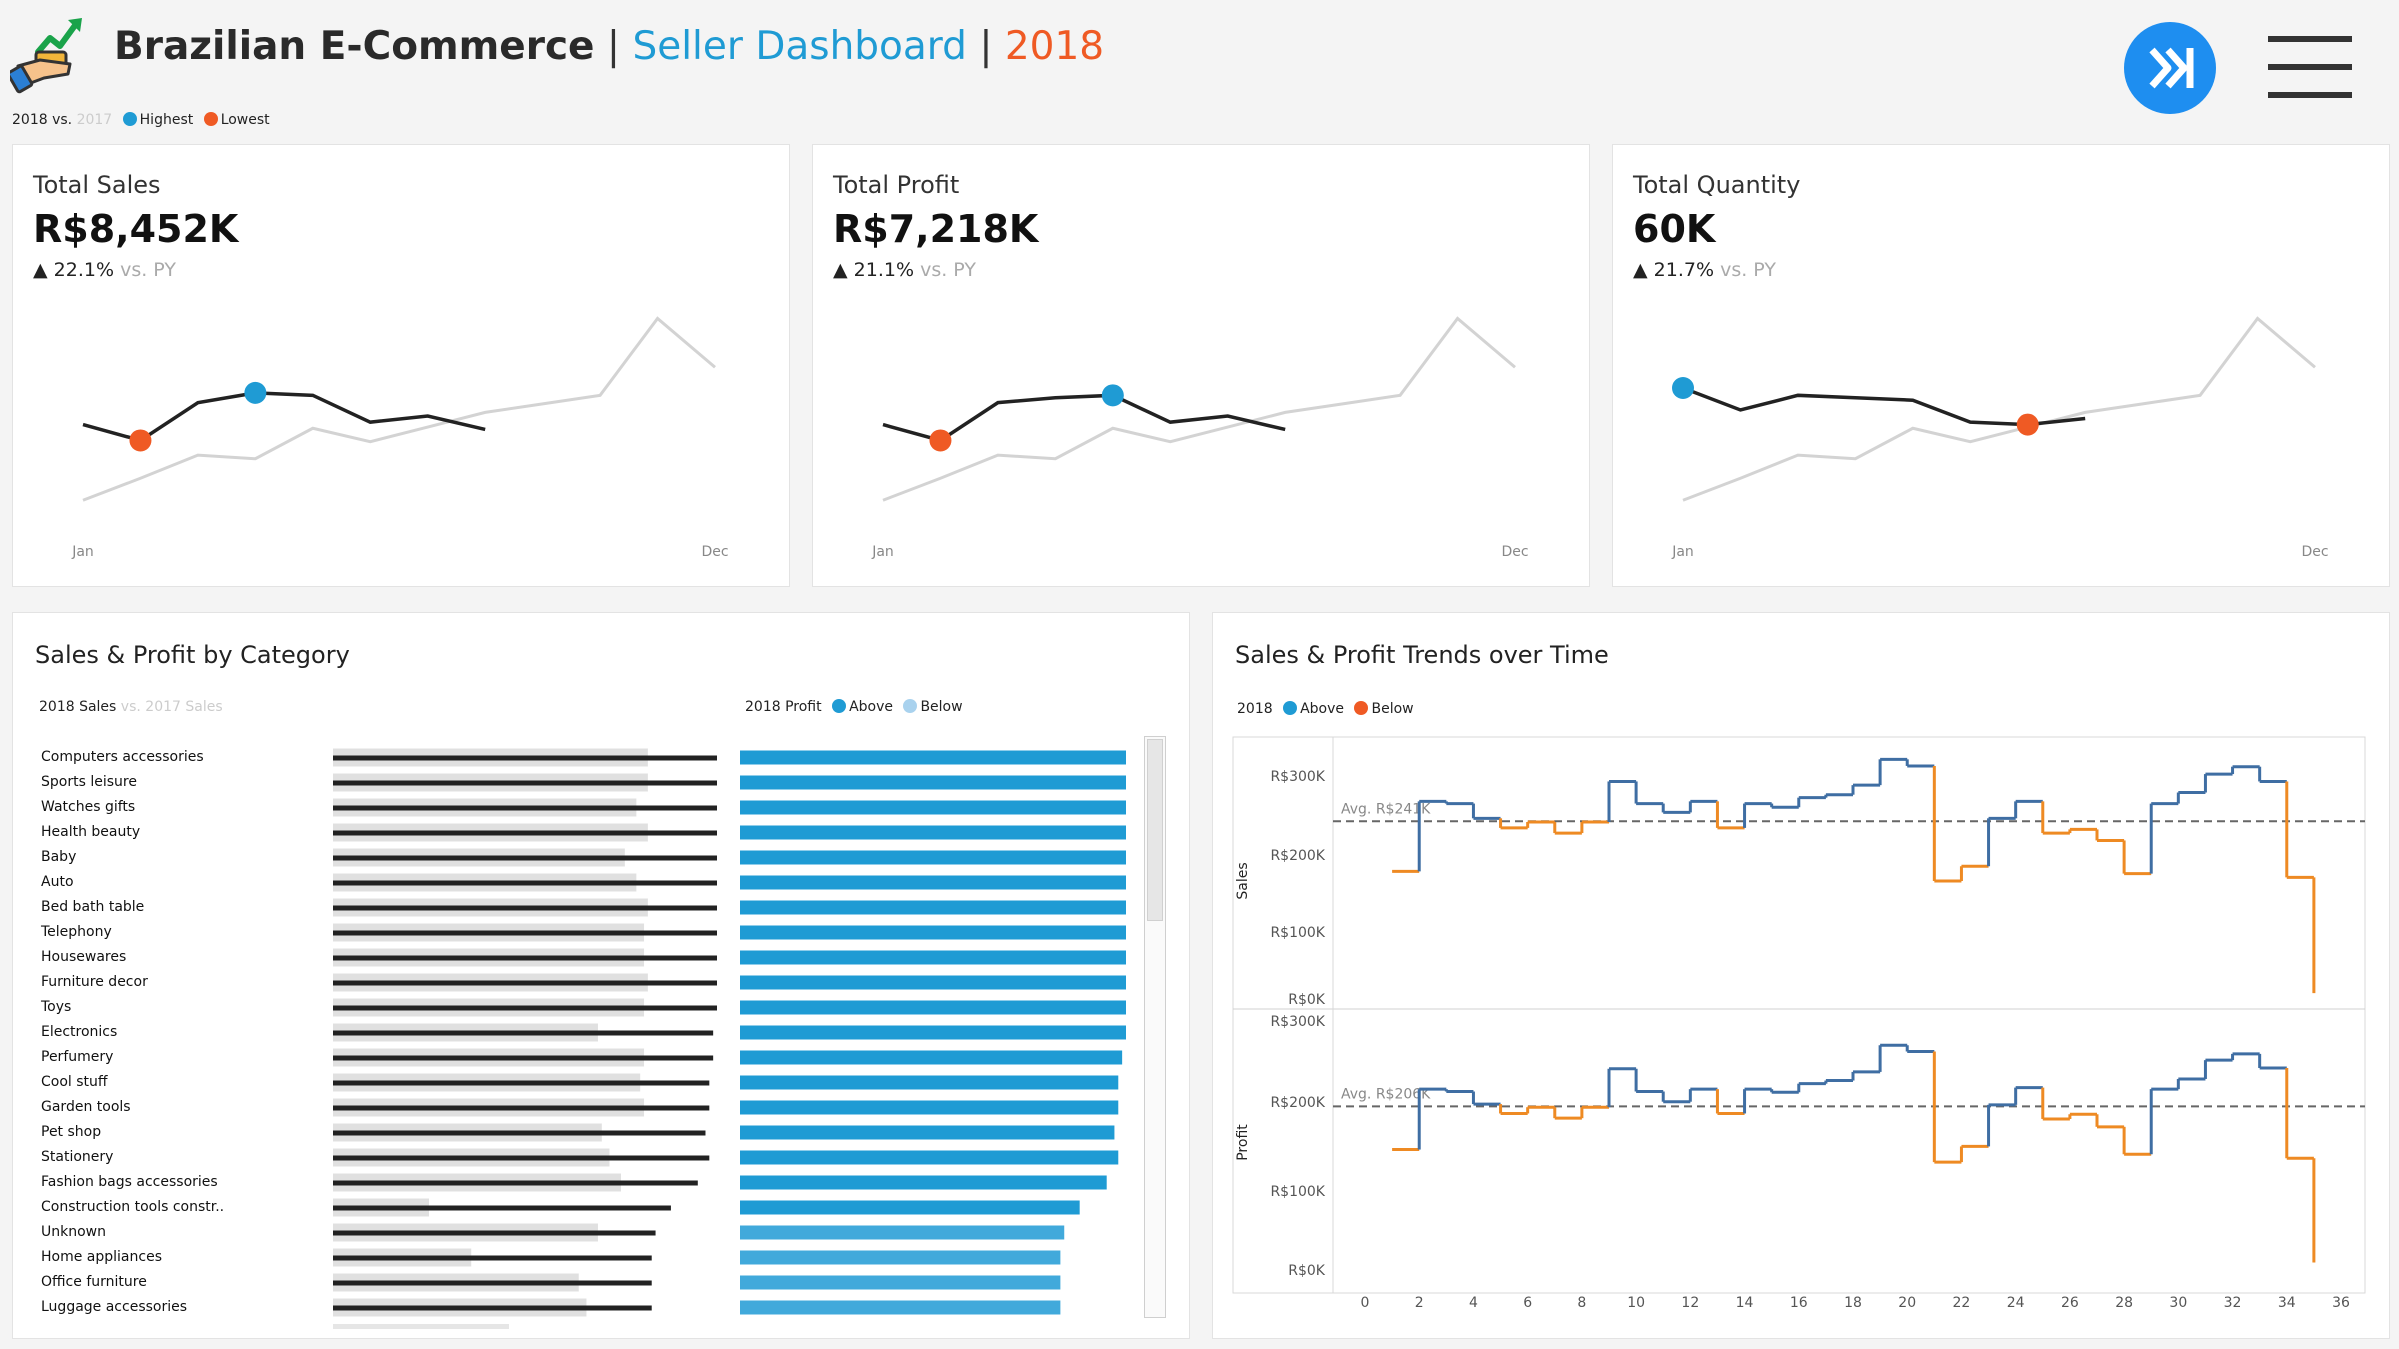  Describe the element at coordinates (1907, 1303) in the screenshot. I see `x-tick-label: 20` at that location.